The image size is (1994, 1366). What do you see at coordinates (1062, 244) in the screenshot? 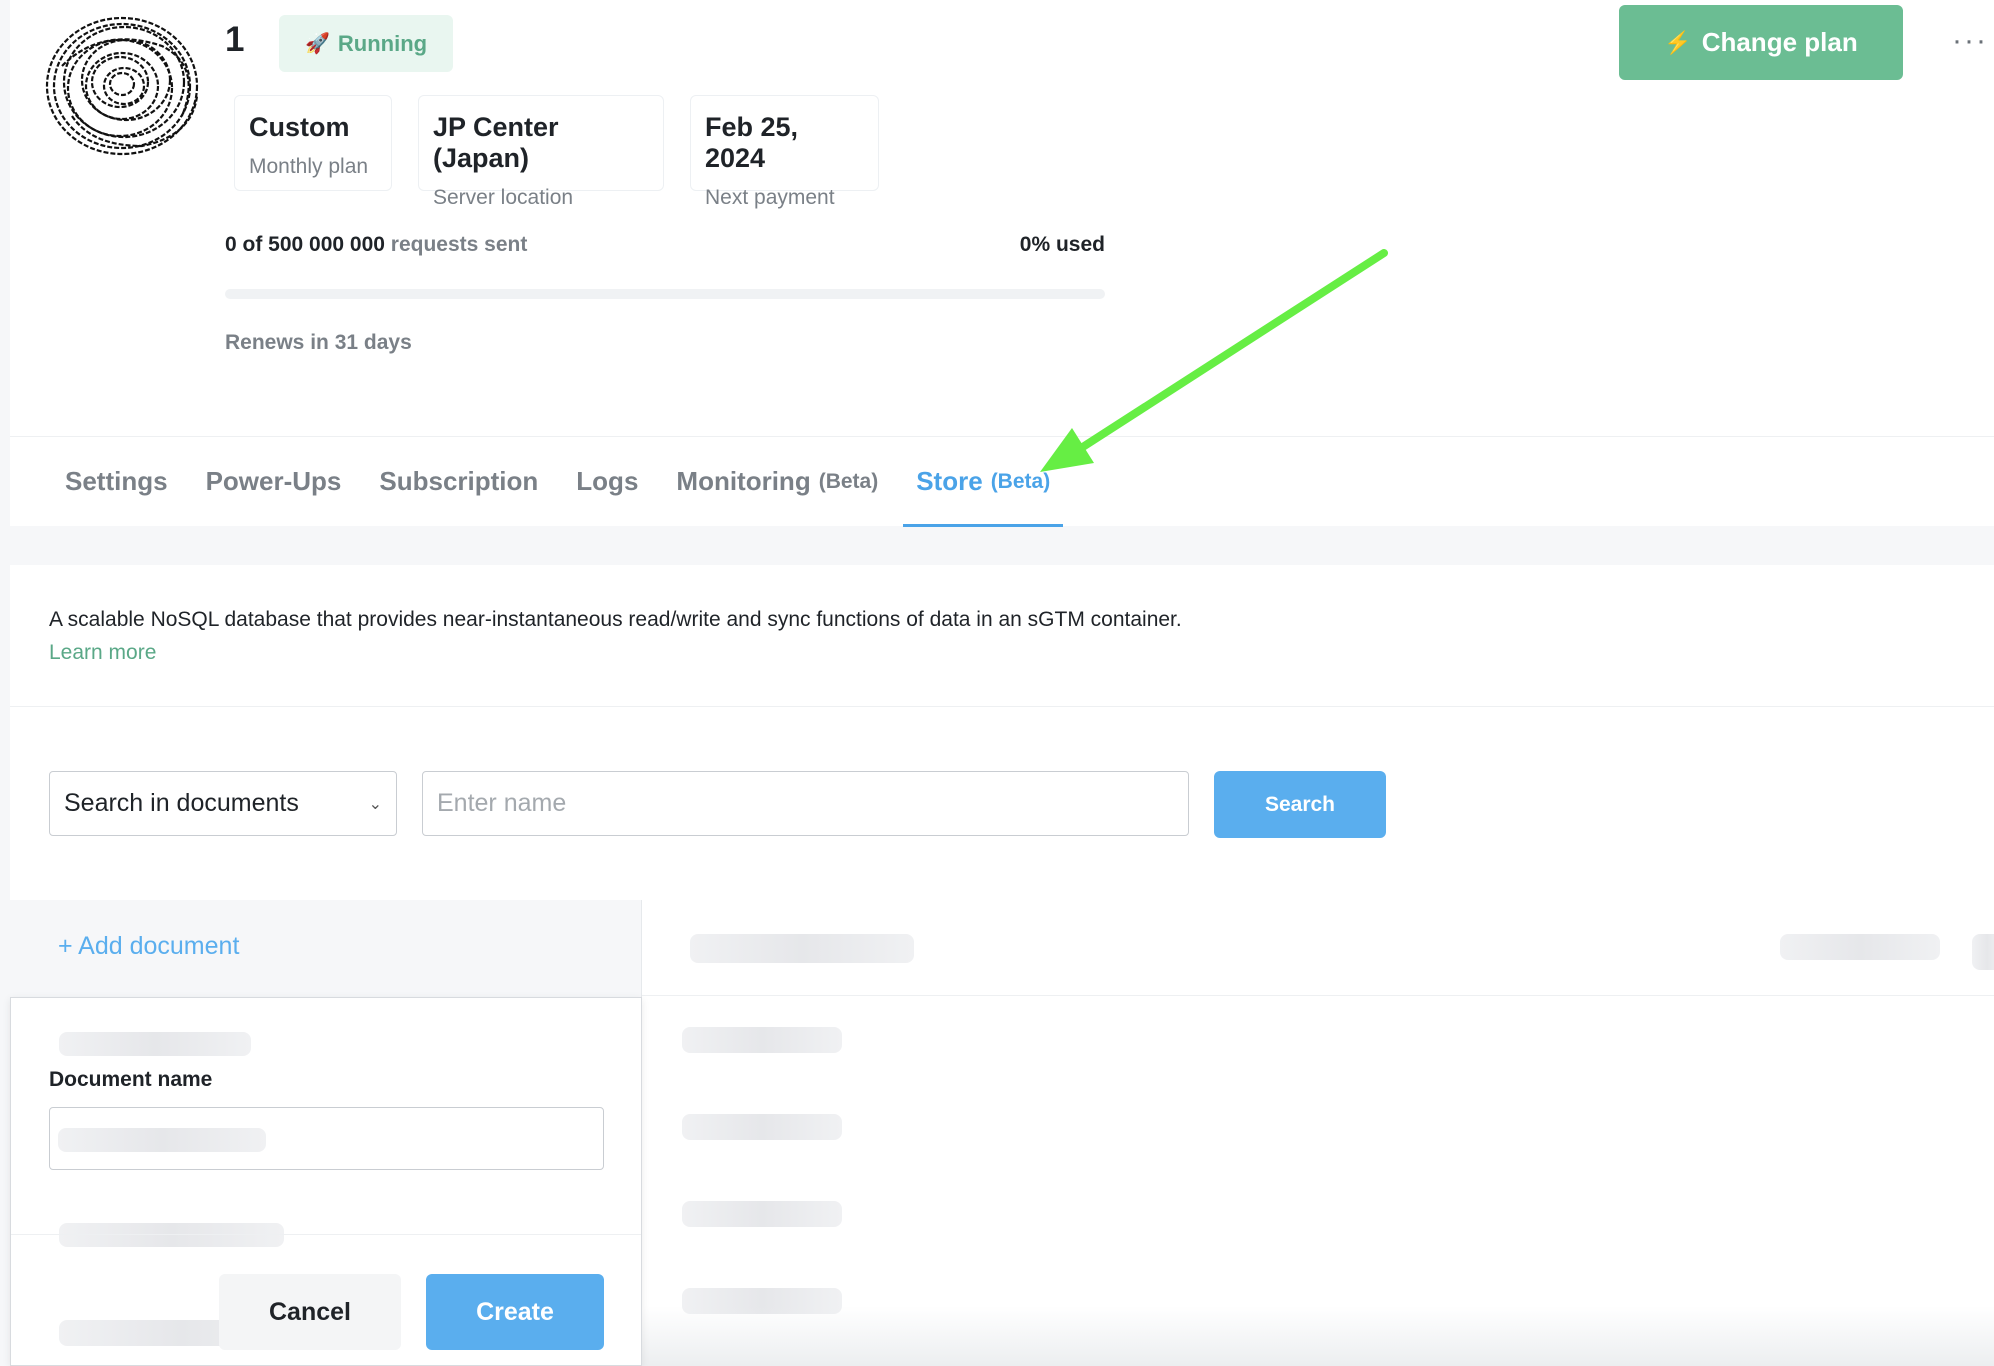
I see `usage-percent: 0% used` at bounding box center [1062, 244].